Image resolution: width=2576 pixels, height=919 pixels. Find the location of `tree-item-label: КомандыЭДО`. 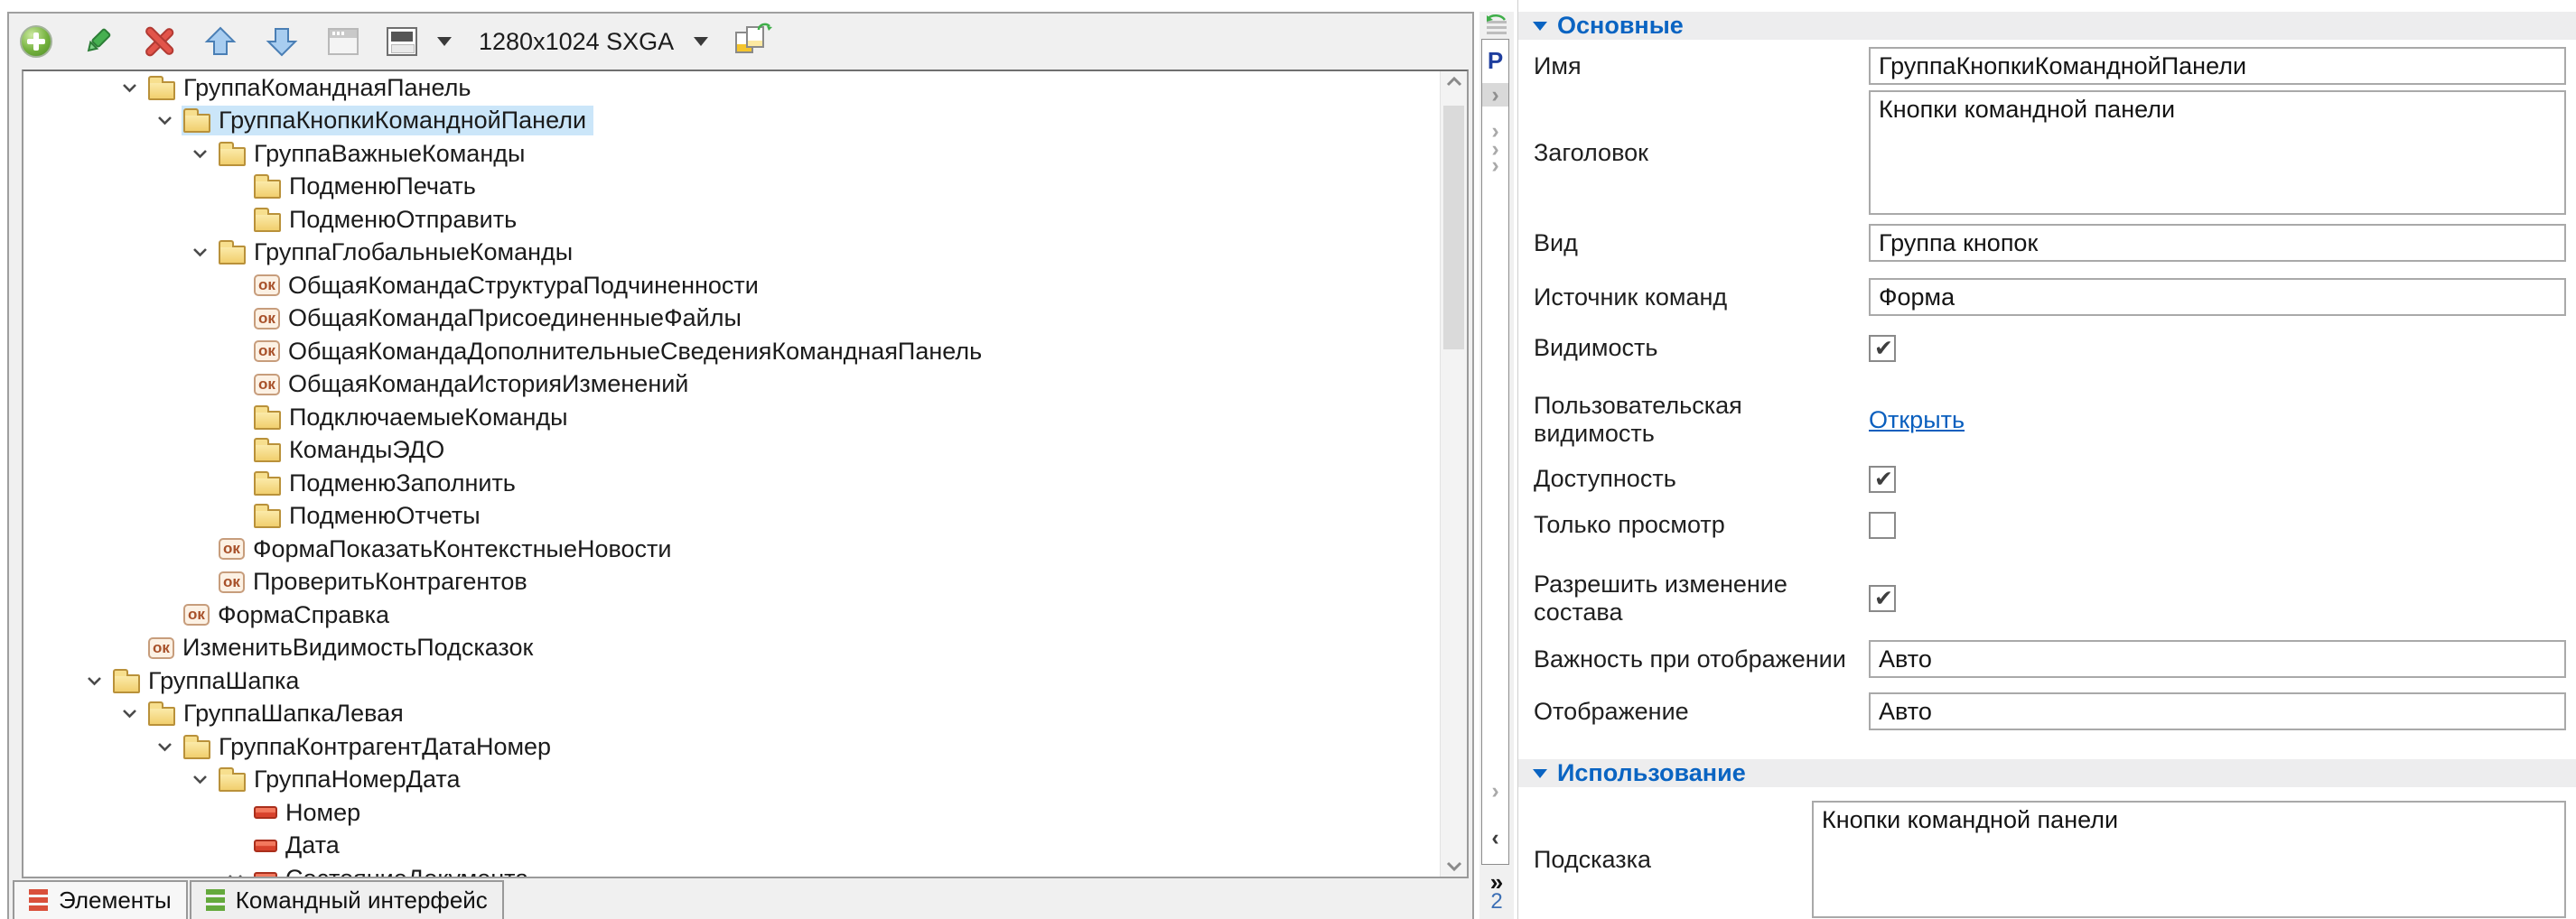

tree-item-label: КомандыЭДО is located at coordinates (367, 450).